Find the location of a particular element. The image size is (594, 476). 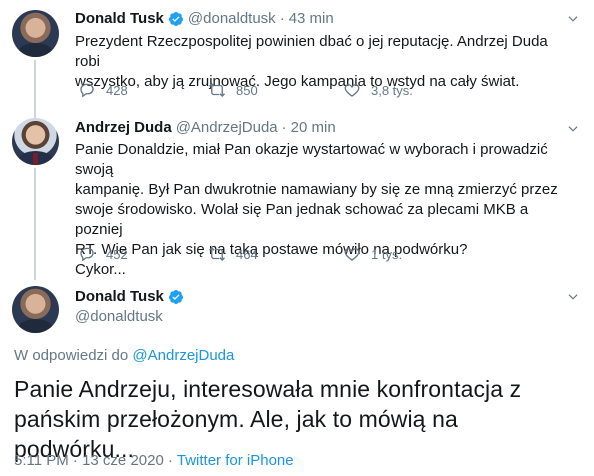

retweet-button: 850 is located at coordinates (233, 90).